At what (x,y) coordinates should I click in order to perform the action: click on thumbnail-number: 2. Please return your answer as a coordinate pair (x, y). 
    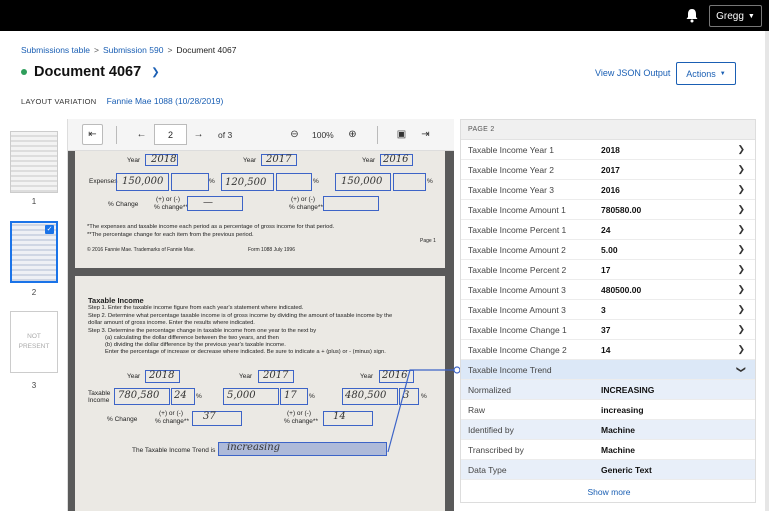
    Looking at the image, I should click on (34, 292).